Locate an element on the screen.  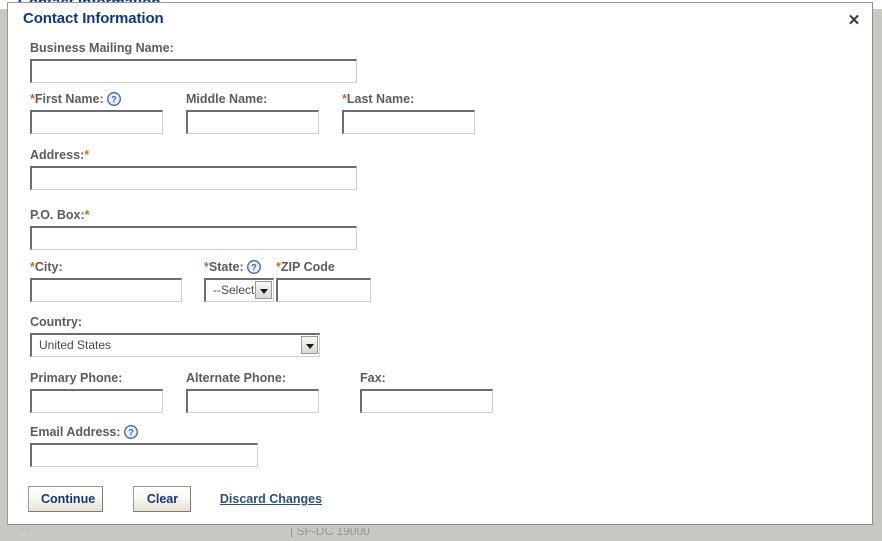
background-clipped-footer-left: - - is located at coordinates (25, 531).